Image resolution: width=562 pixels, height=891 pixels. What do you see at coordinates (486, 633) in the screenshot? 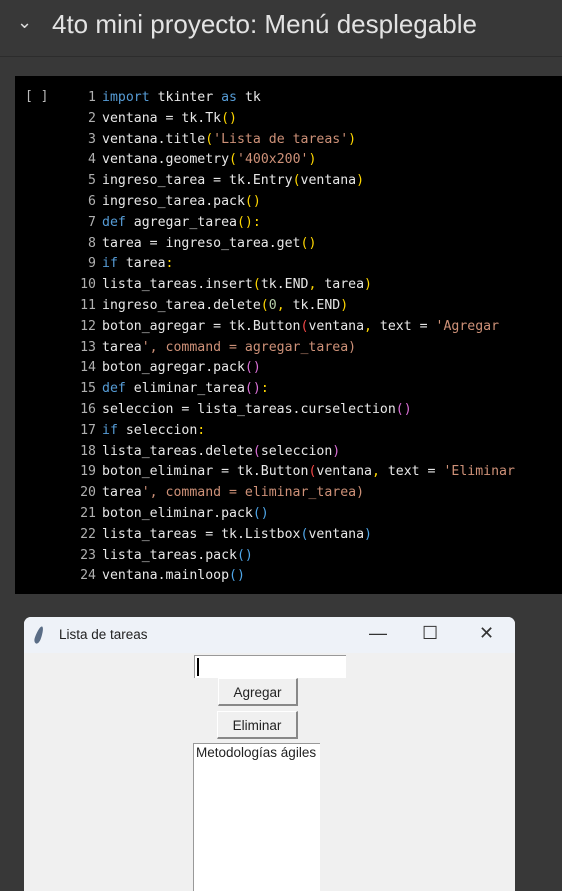
I see `close-button: ✕` at bounding box center [486, 633].